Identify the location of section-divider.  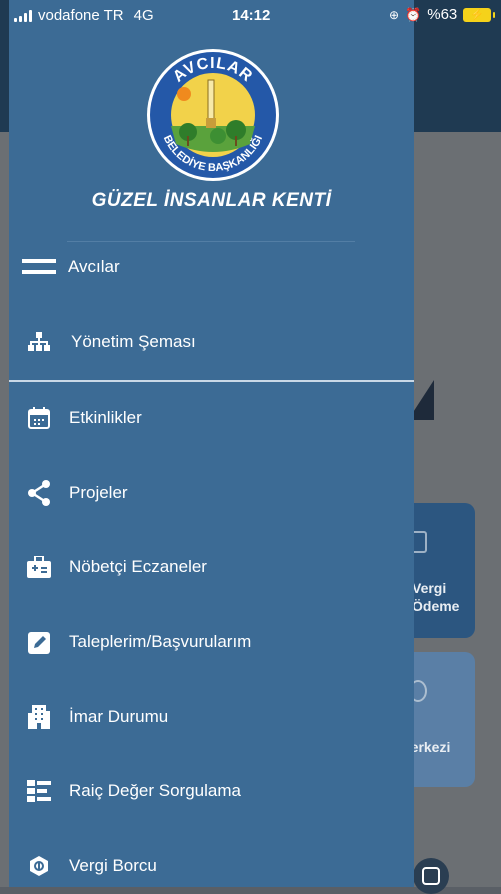
(211, 381).